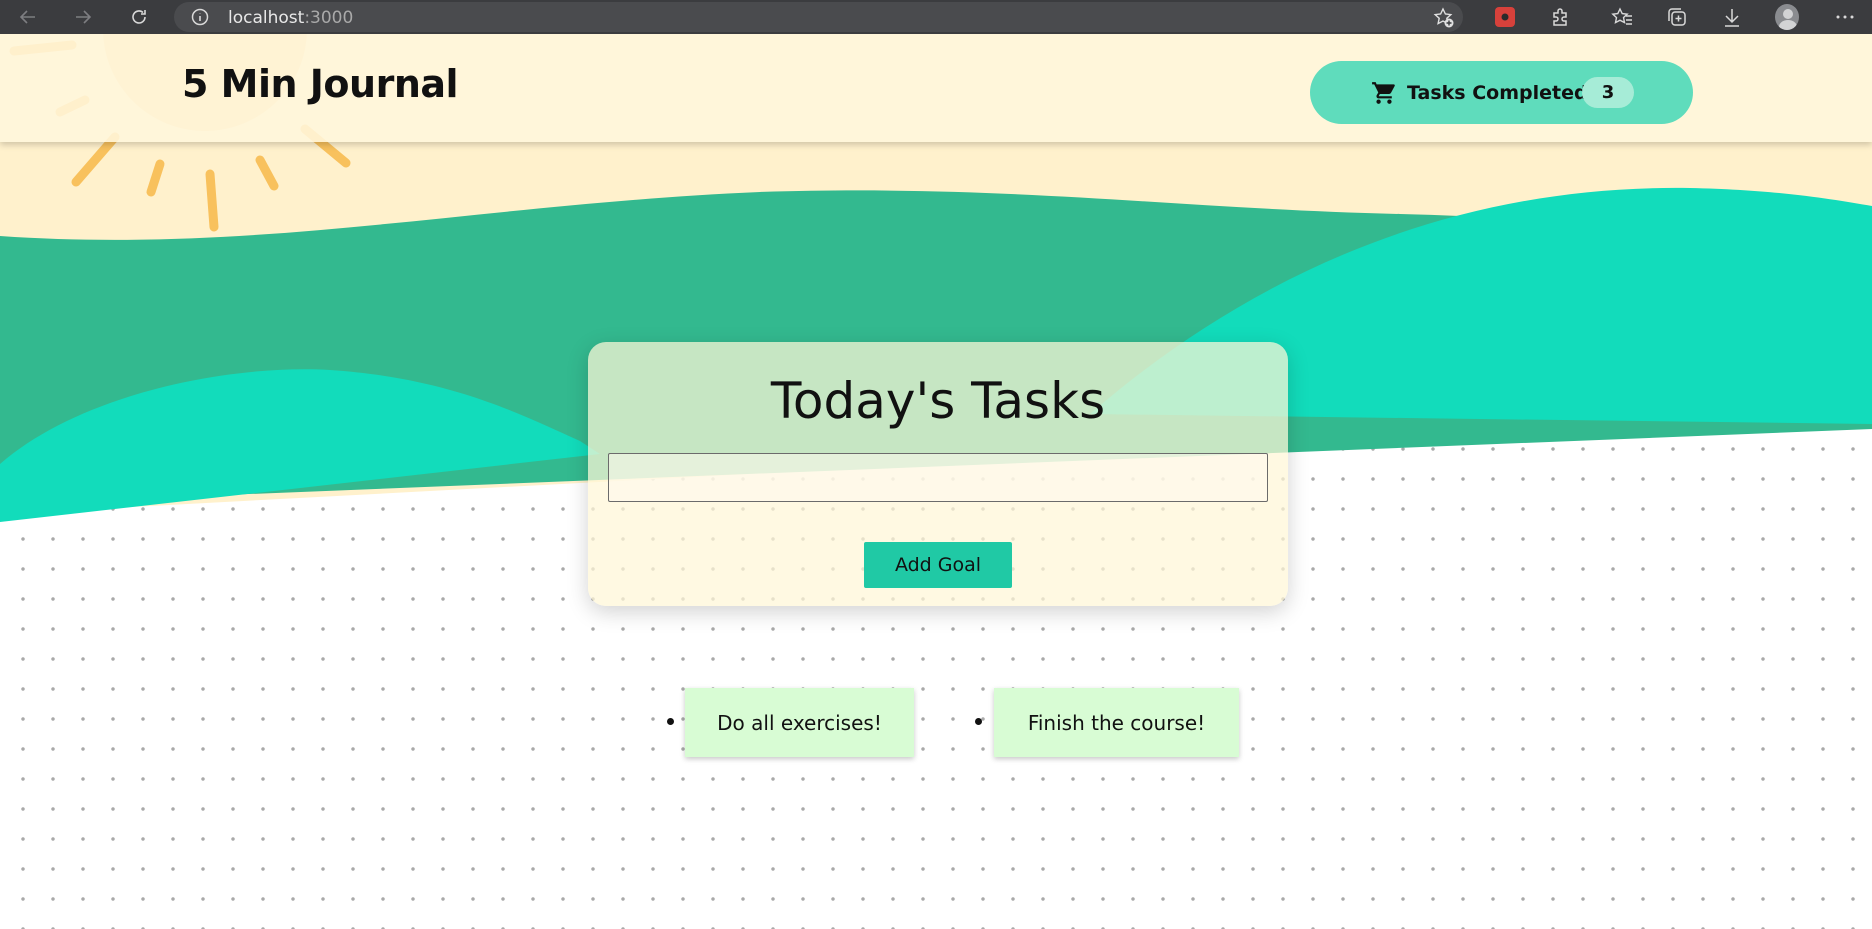  What do you see at coordinates (320, 84) in the screenshot?
I see `brand-title: 5 Min Journal` at bounding box center [320, 84].